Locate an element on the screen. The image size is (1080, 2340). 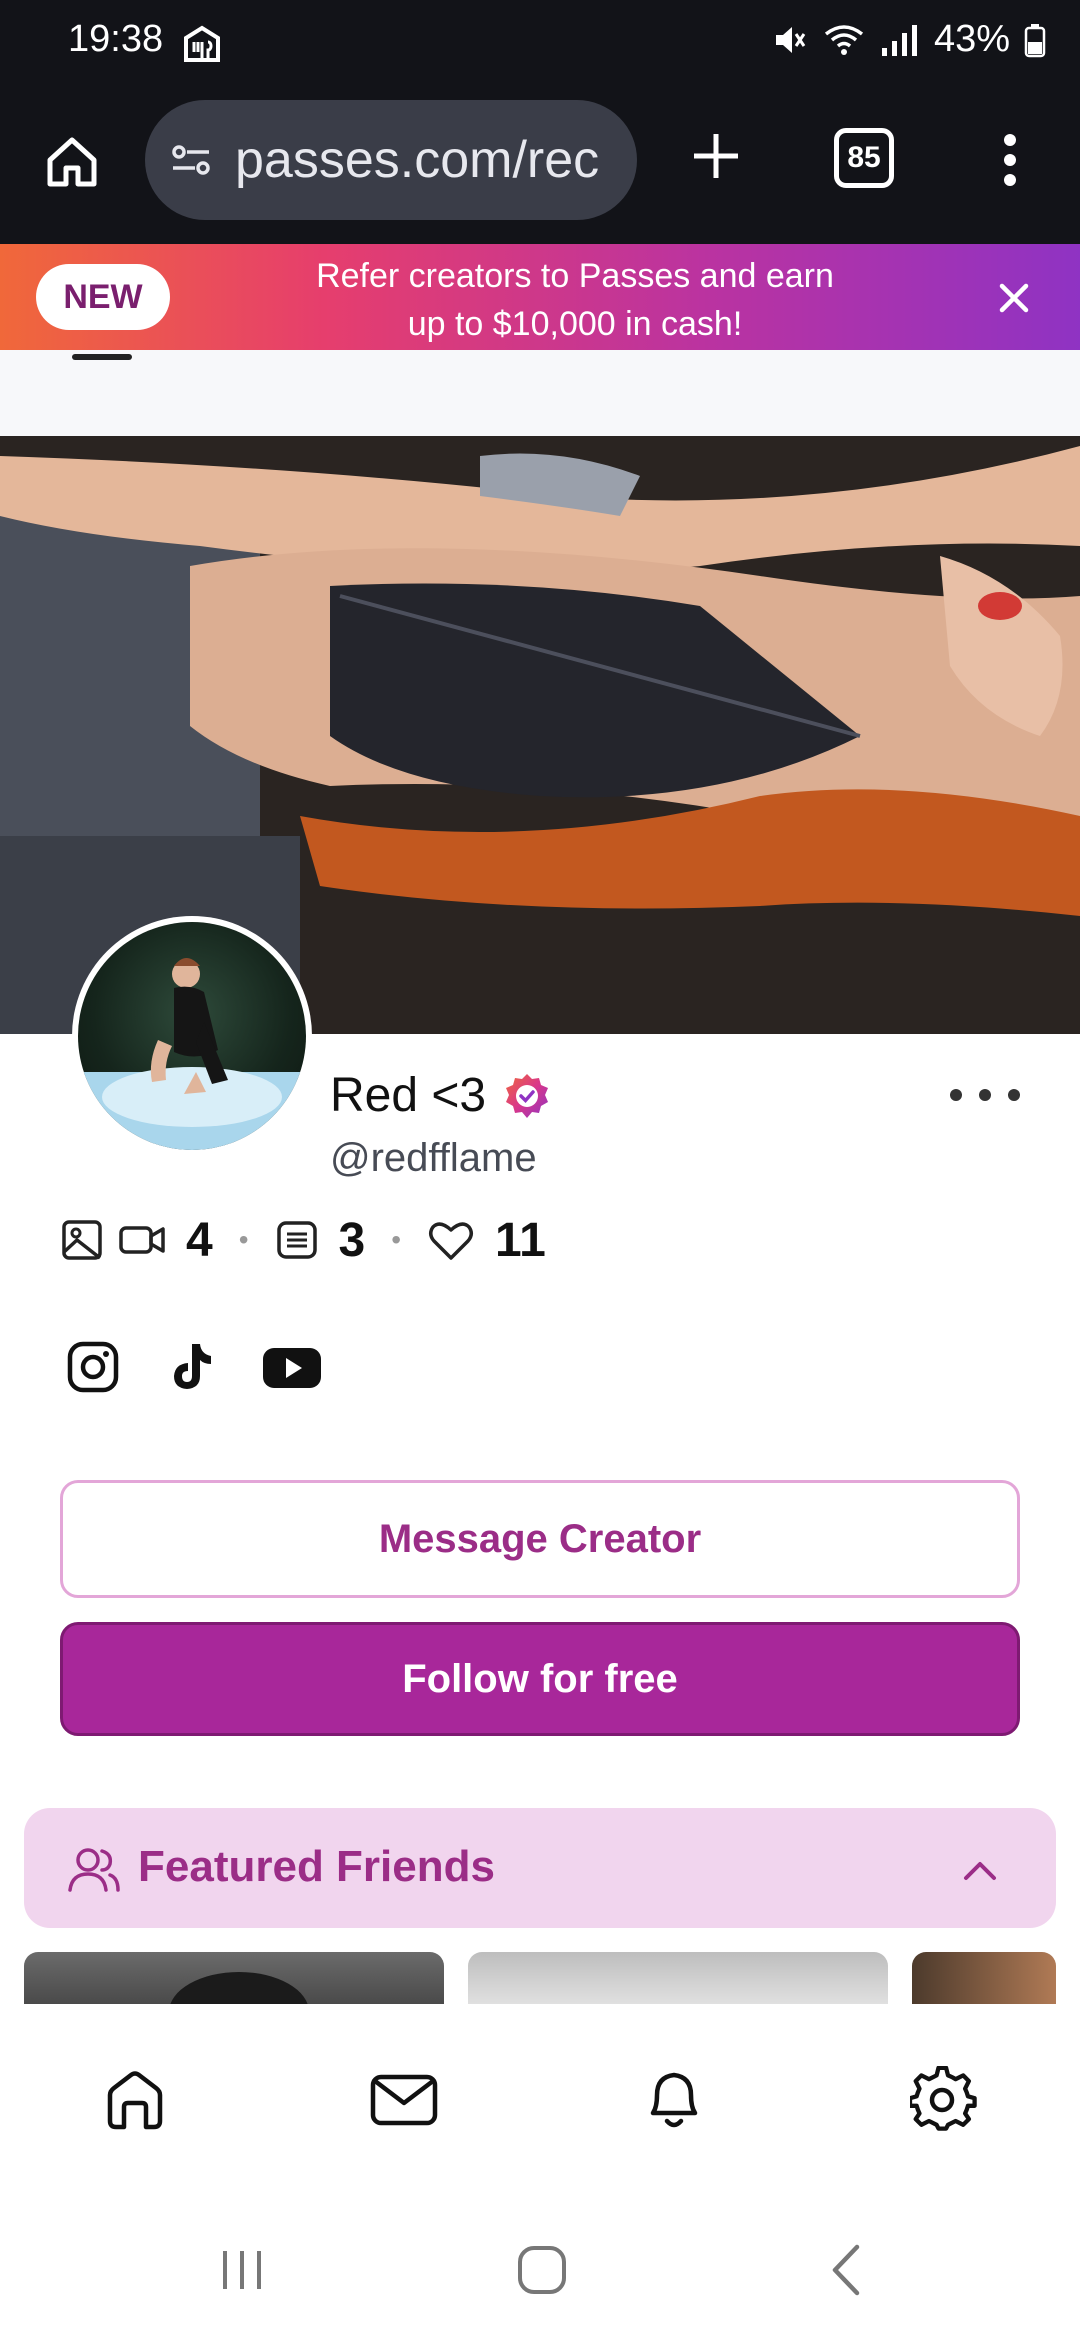
featured-friends-title: Featured Friends is located at coordinates (316, 1866).